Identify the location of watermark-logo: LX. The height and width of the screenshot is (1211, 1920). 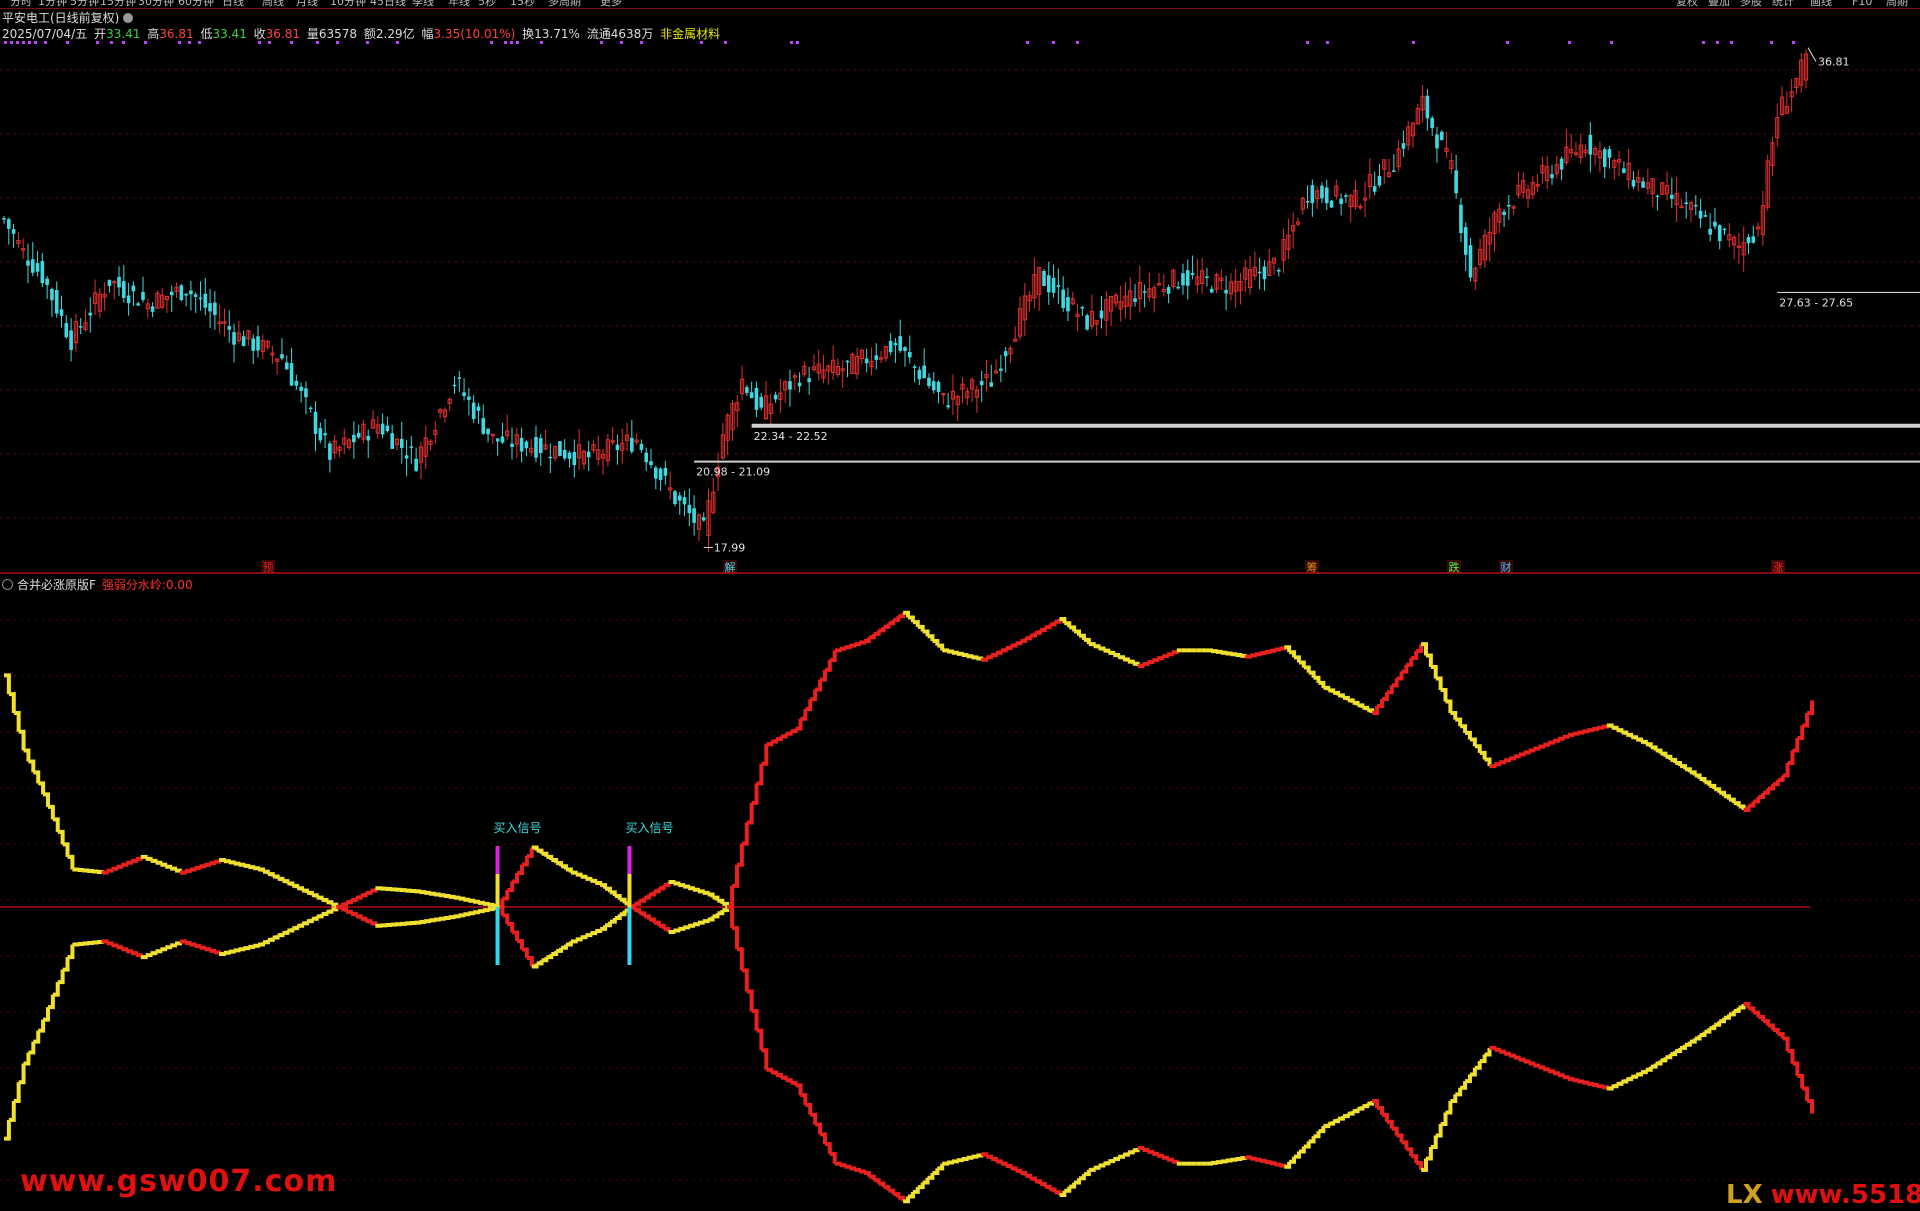
(1744, 1195).